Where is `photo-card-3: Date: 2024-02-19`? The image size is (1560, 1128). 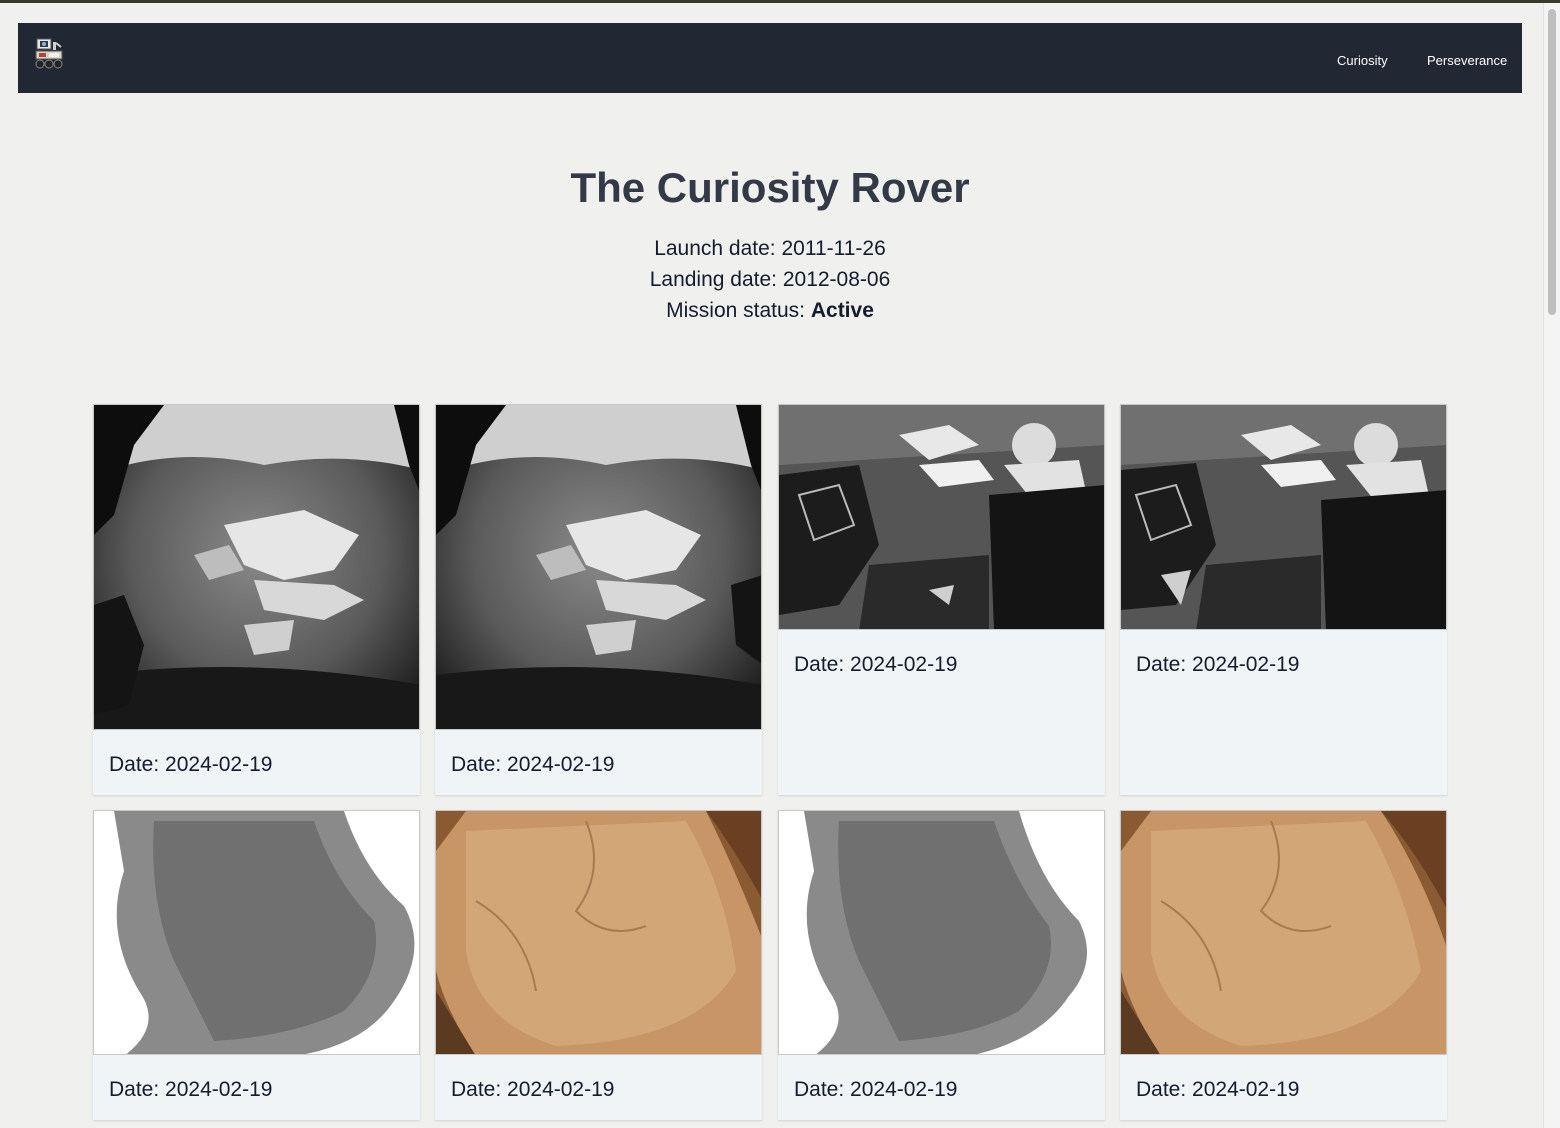 photo-card-3: Date: 2024-02-19 is located at coordinates (941, 599).